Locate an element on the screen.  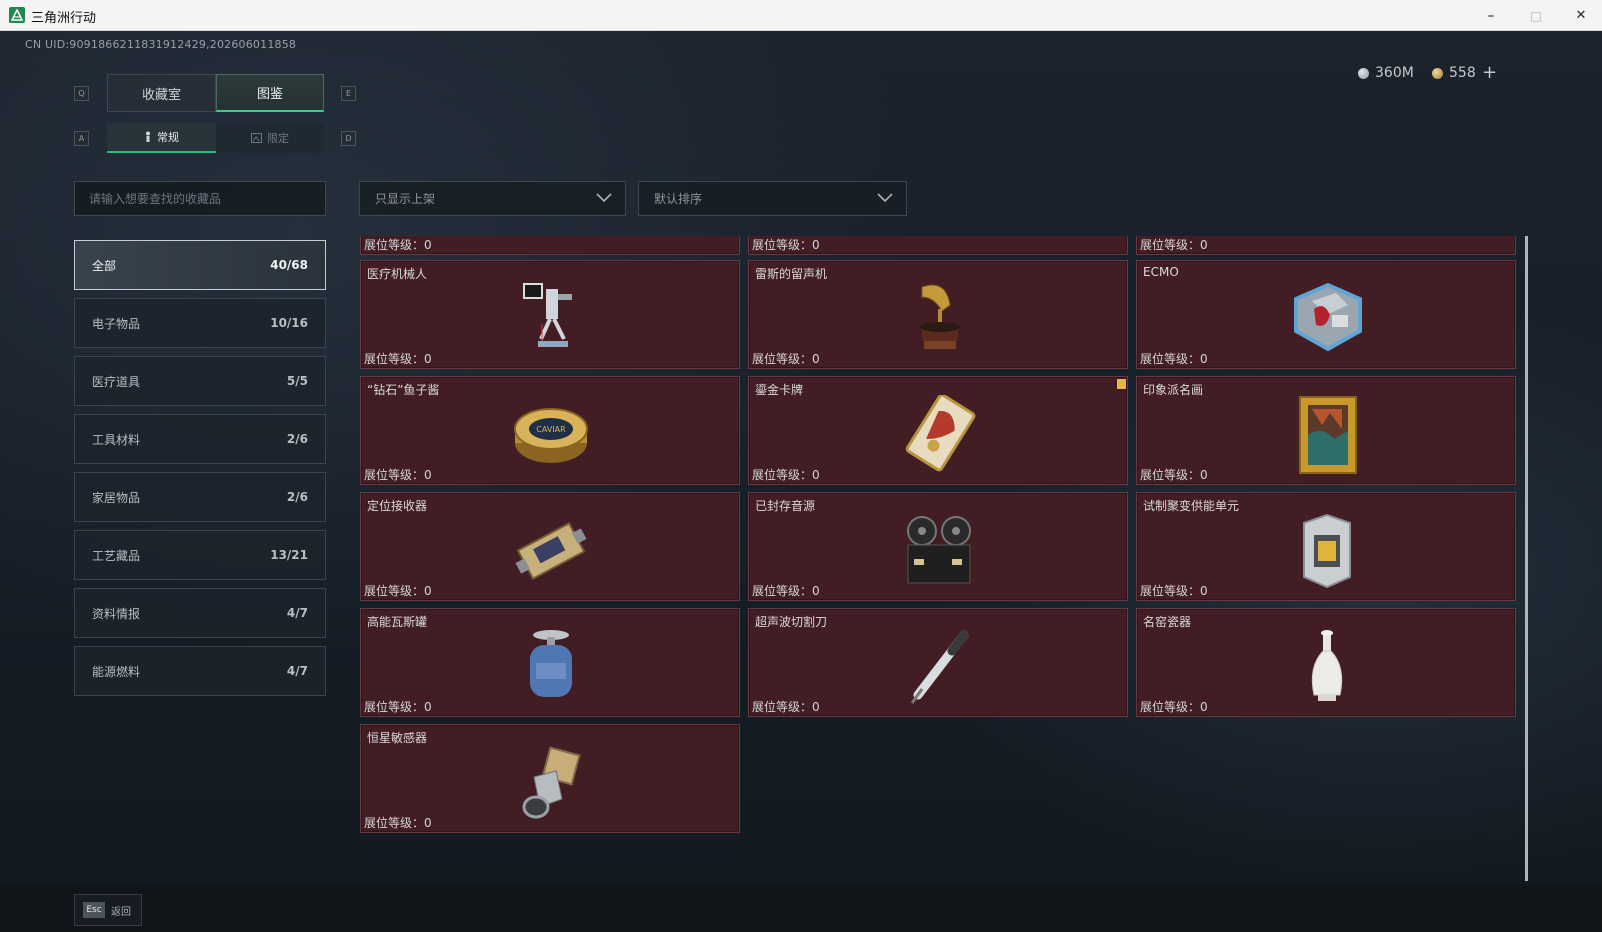
back-button: Esc 返回 is located at coordinates (108, 910).